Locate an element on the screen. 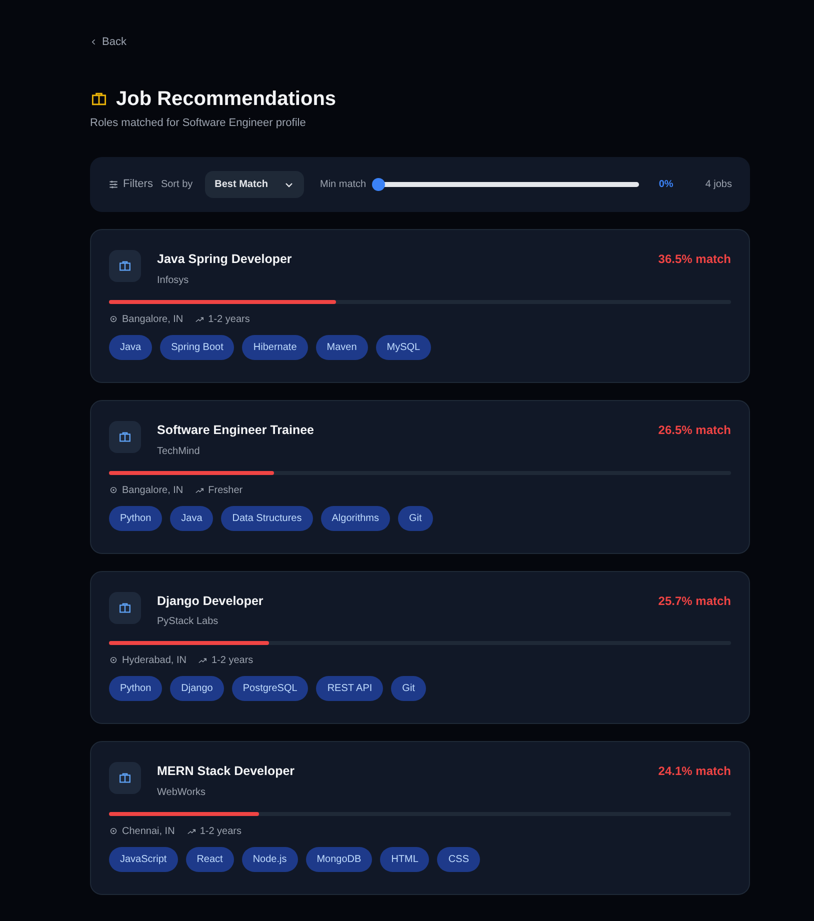  skill-tag: Hibernate is located at coordinates (275, 347).